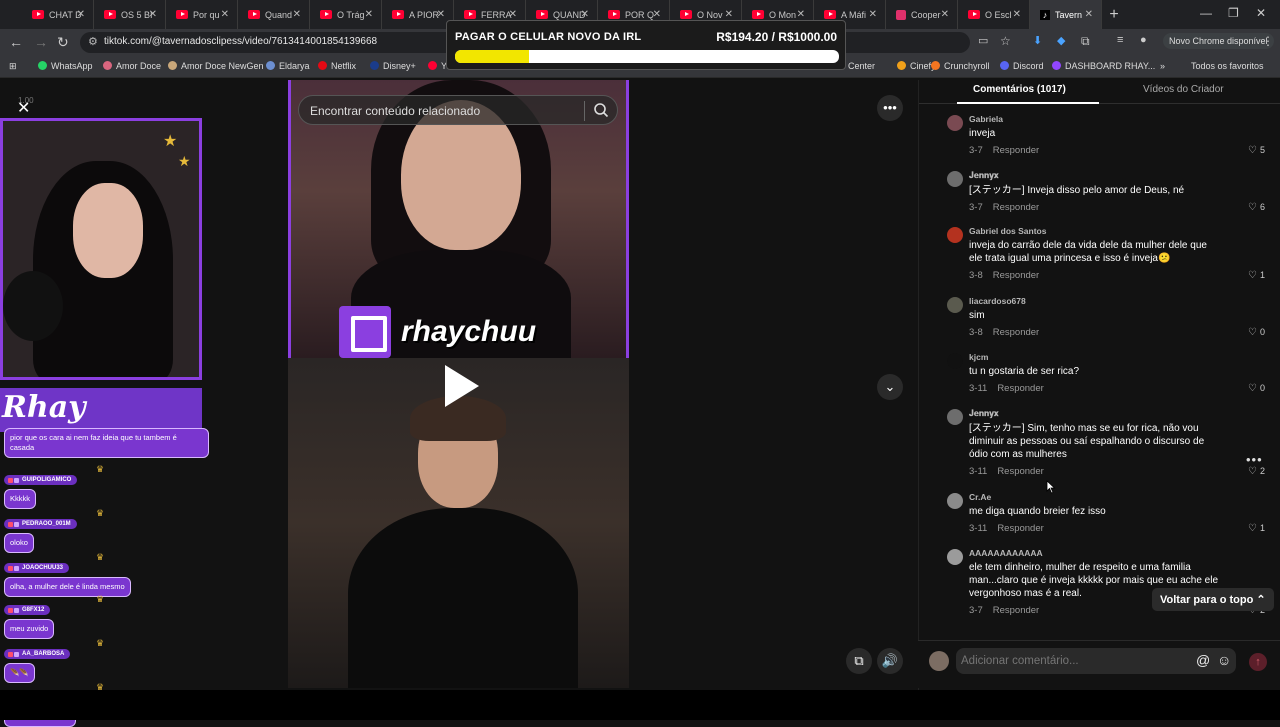 This screenshot has height=727, width=1280. Describe the element at coordinates (1061, 40) in the screenshot. I see `extension-icon: ◆` at that location.